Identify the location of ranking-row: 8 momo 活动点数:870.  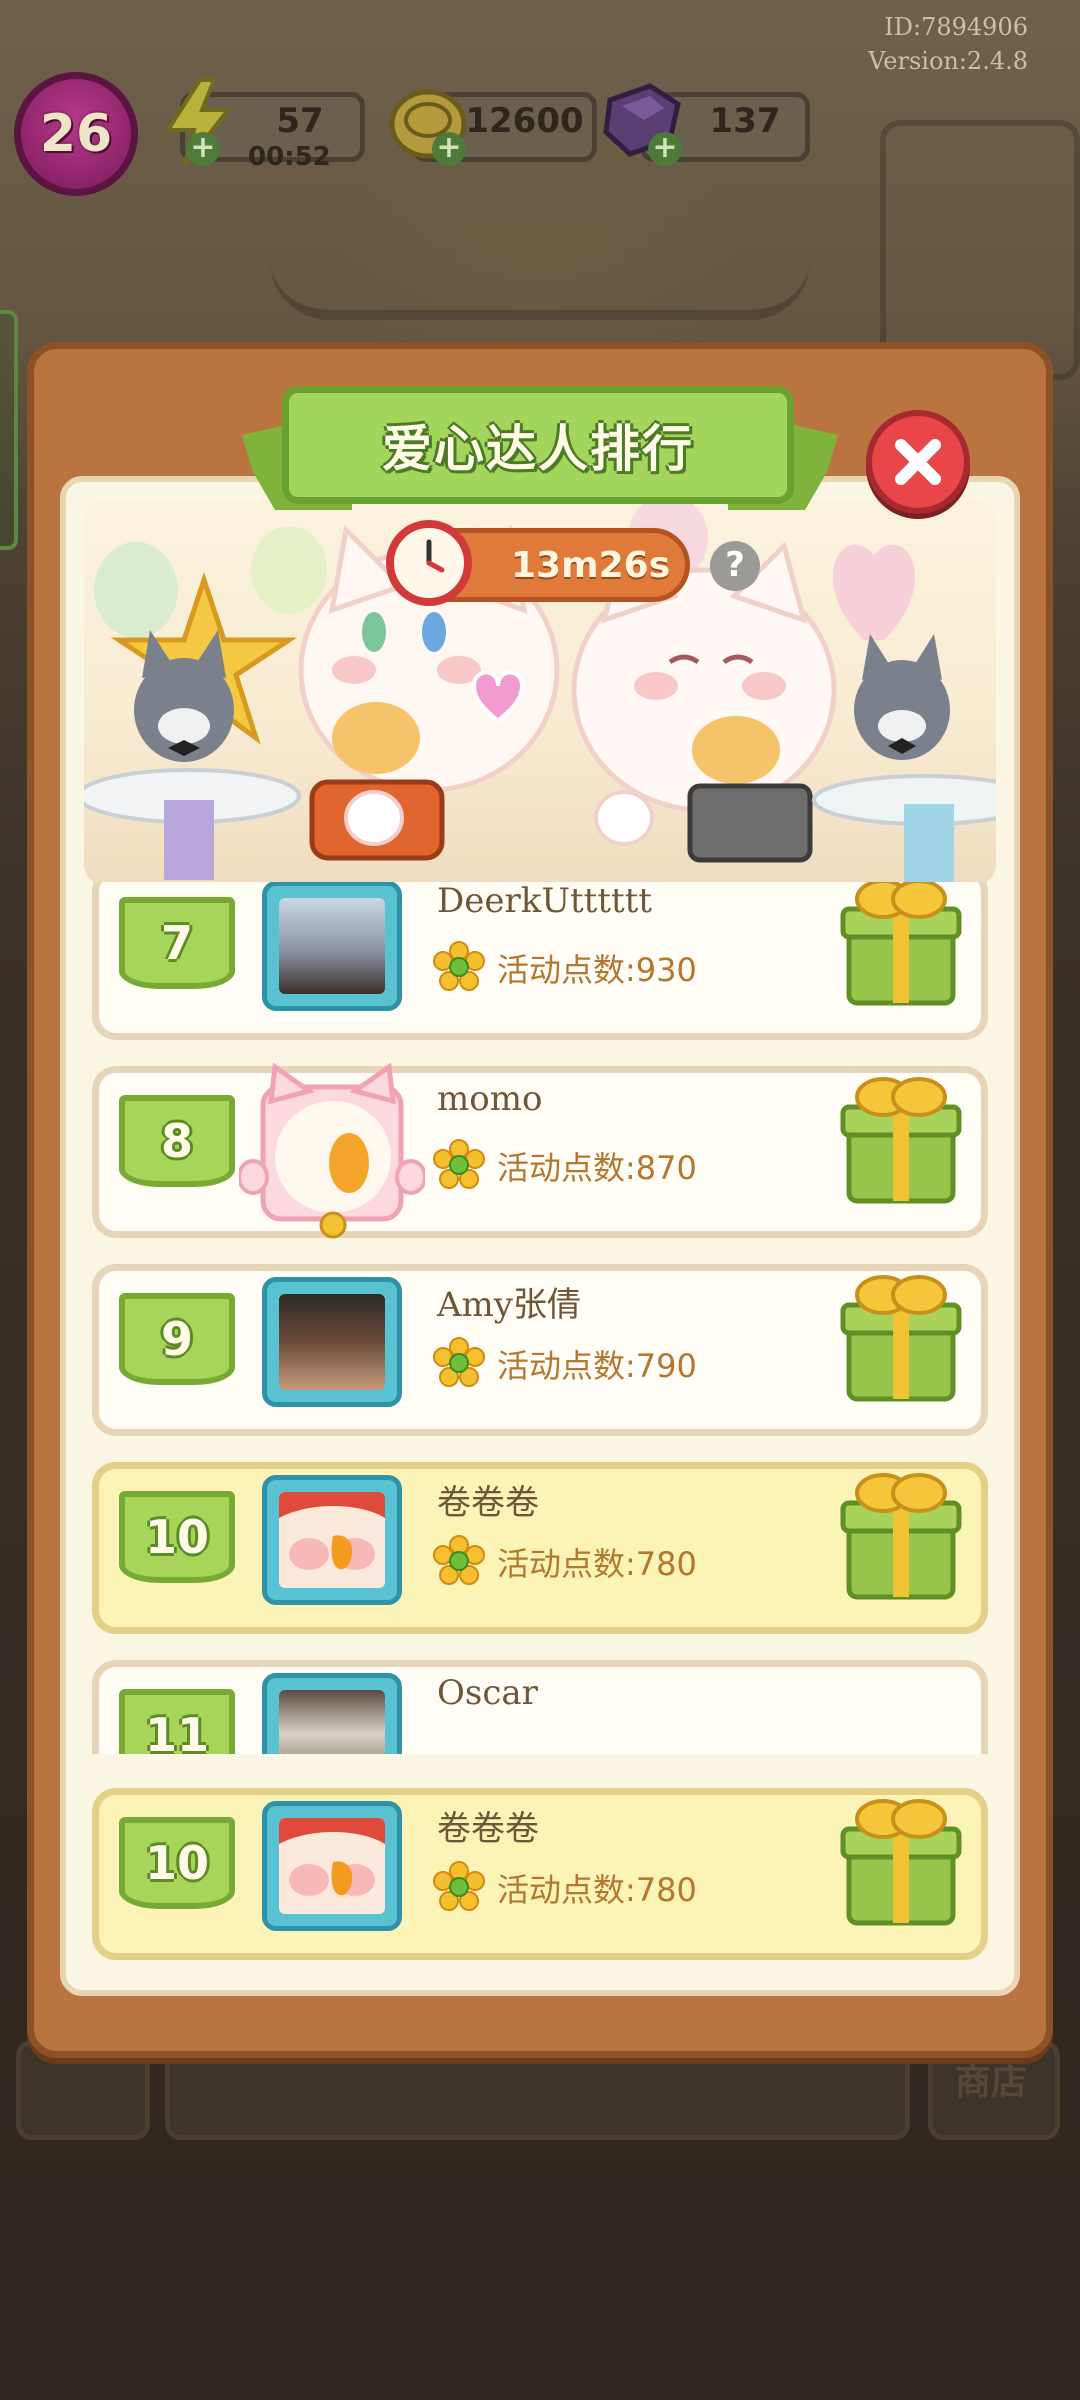
(540, 1150).